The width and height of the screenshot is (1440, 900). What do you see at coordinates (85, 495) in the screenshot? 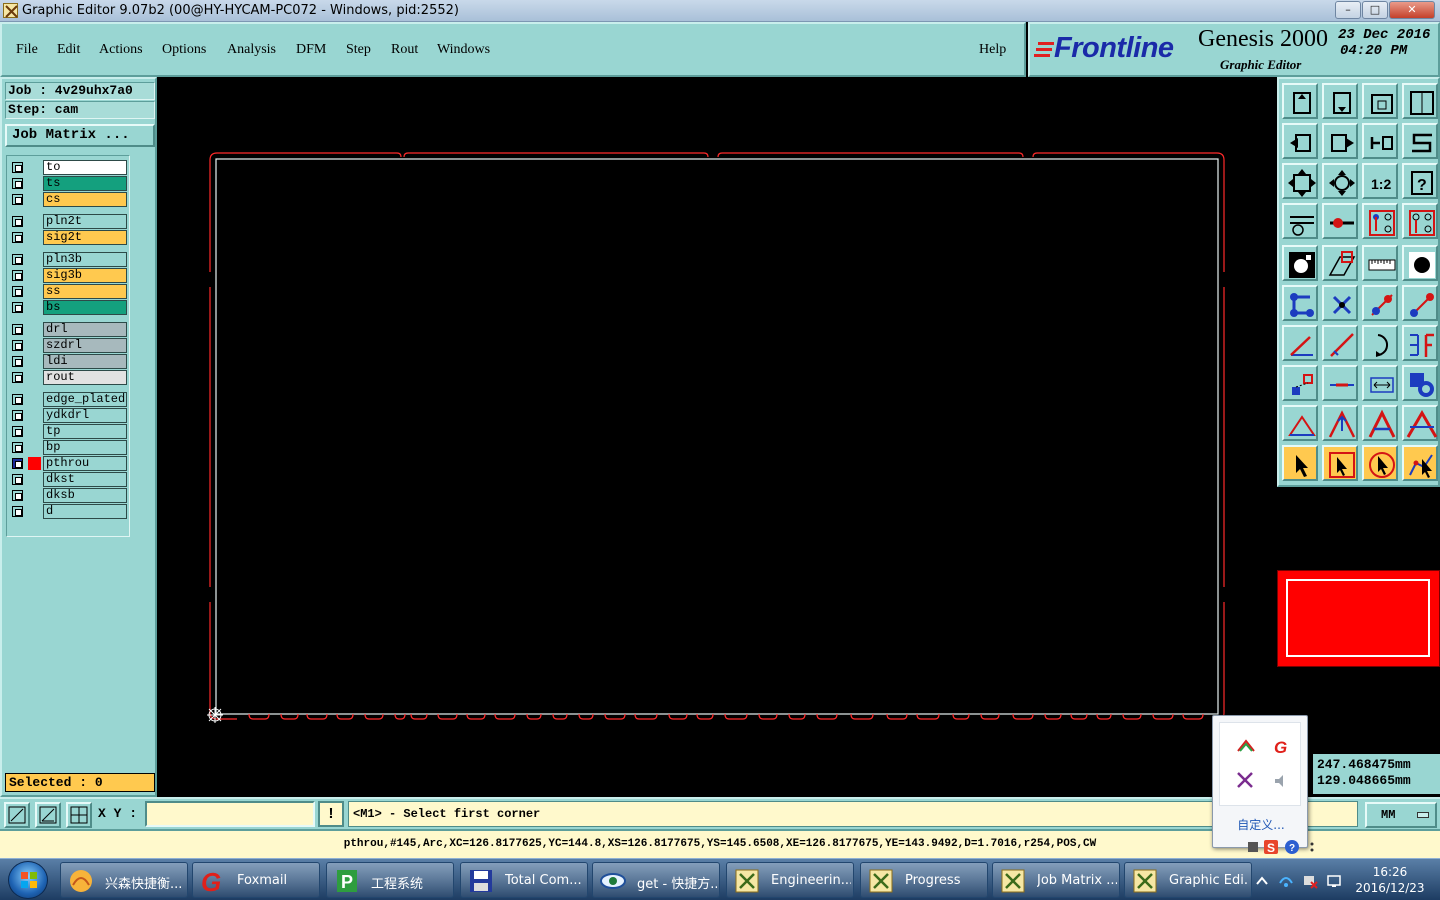
I see `layer-name: dksb` at bounding box center [85, 495].